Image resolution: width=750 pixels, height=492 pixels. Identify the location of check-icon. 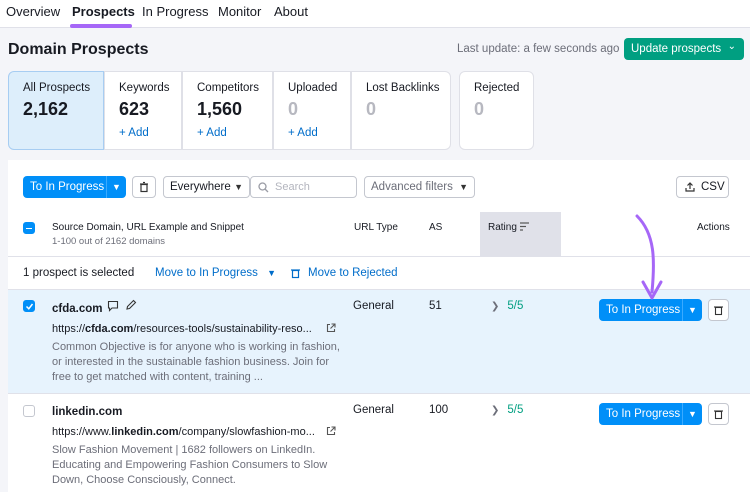
(29, 306).